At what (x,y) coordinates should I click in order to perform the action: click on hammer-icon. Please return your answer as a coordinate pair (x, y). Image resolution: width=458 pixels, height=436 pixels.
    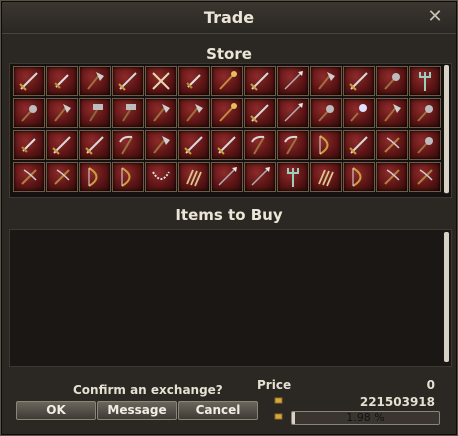
    Looking at the image, I should click on (96, 113).